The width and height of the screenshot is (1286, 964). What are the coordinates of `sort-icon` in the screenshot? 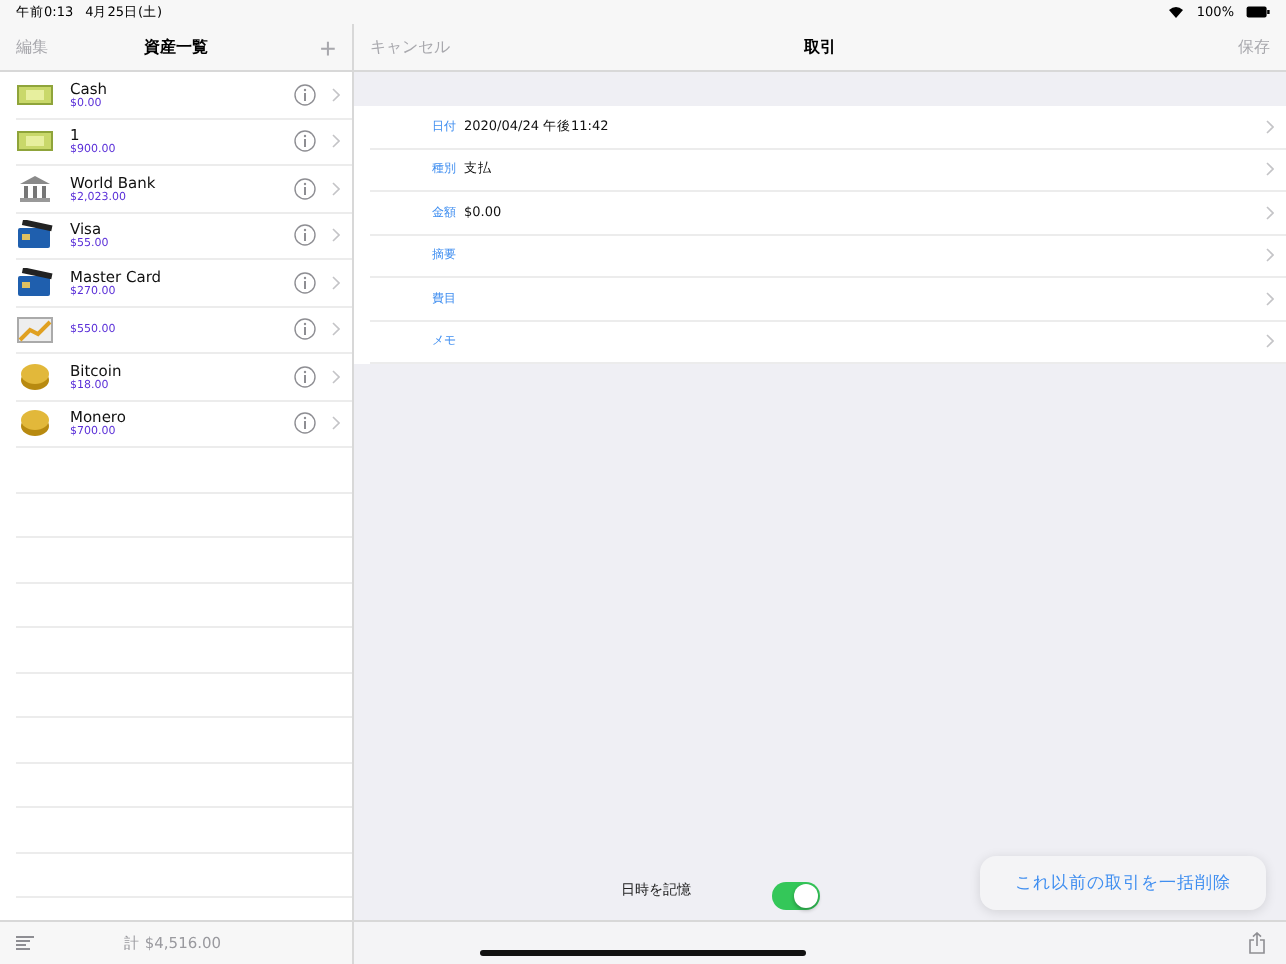 It's located at (25, 943).